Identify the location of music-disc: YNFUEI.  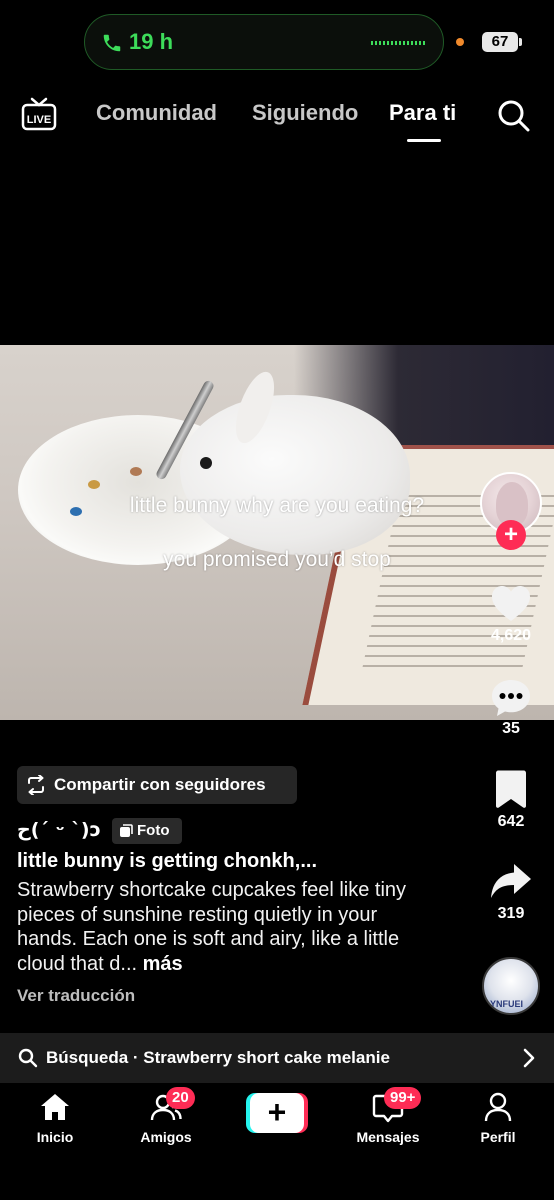
(511, 986).